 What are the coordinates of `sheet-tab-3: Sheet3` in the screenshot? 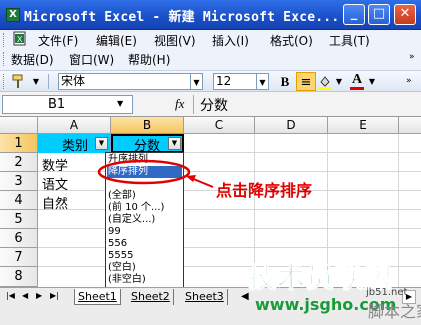 It's located at (205, 297).